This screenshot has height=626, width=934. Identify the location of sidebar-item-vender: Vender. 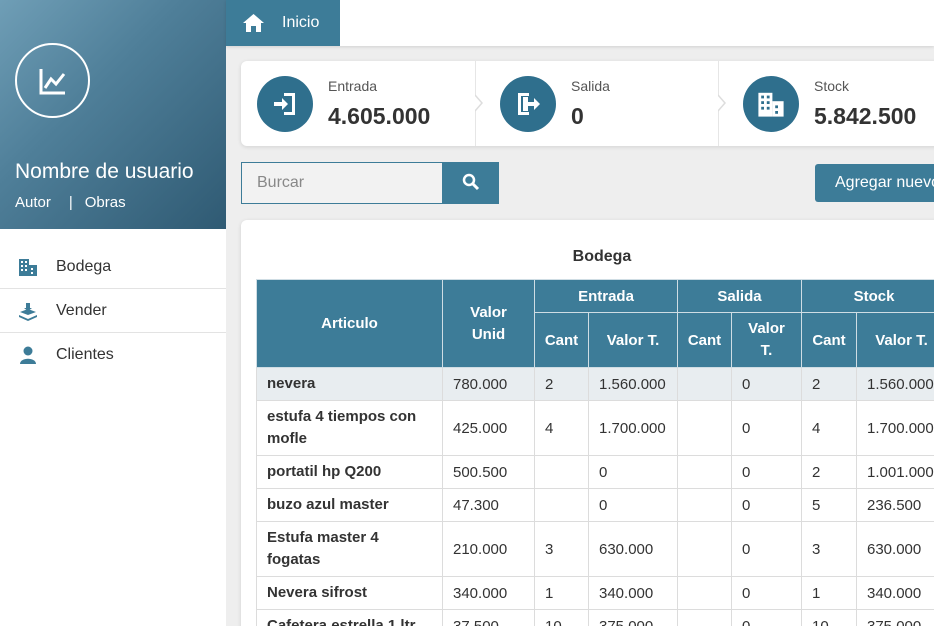
(113, 311).